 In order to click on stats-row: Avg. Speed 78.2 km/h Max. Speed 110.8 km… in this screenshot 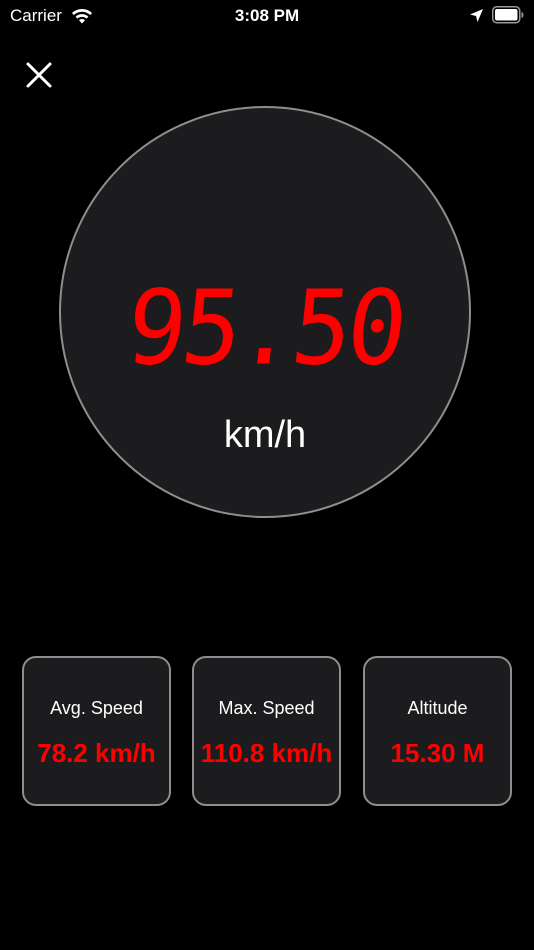, I will do `click(267, 731)`.